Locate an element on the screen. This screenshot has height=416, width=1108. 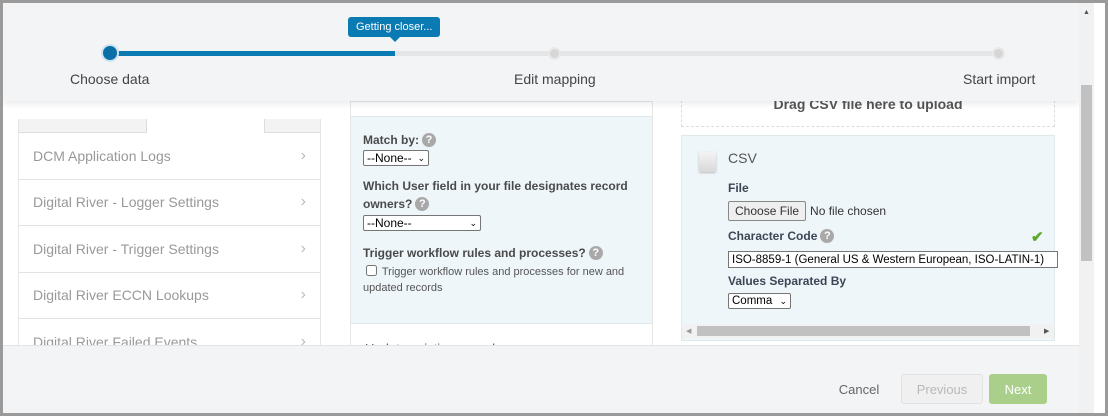
item-label: Digital River ECCN Lookups is located at coordinates (121, 295).